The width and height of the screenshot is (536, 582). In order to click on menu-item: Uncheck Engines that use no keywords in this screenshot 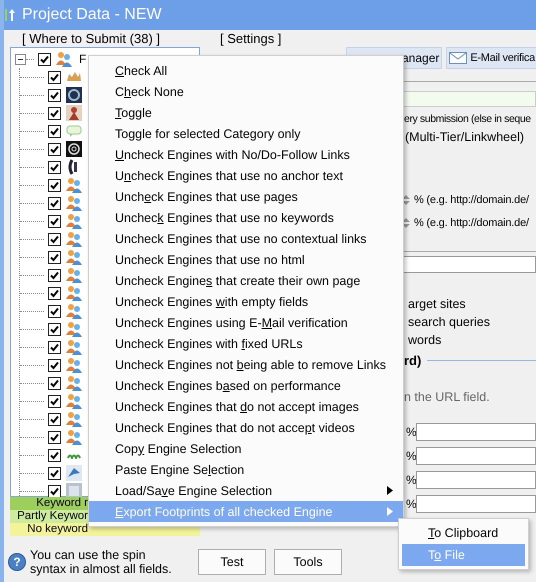, I will do `click(246, 217)`.